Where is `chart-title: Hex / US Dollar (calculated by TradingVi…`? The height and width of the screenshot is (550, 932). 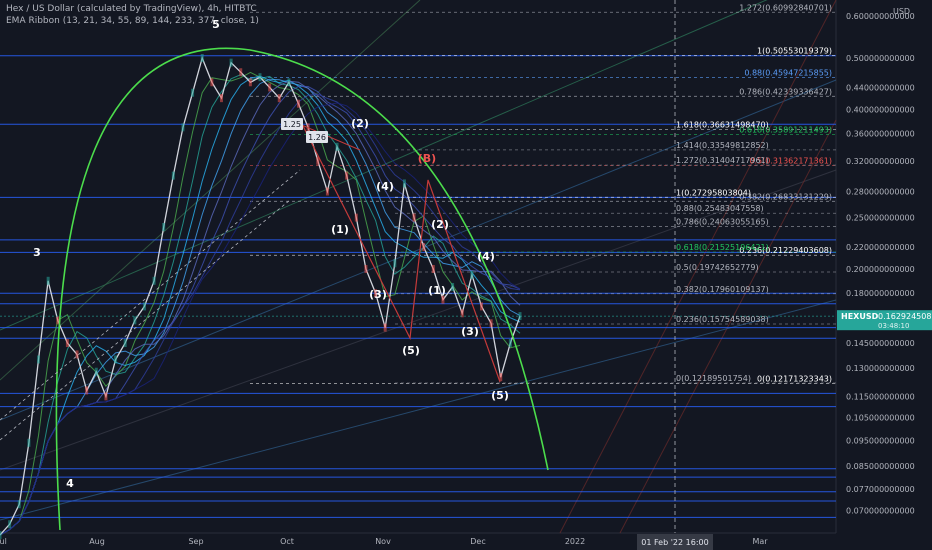
chart-title: Hex / US Dollar (calculated by TradingVi… is located at coordinates (131, 9).